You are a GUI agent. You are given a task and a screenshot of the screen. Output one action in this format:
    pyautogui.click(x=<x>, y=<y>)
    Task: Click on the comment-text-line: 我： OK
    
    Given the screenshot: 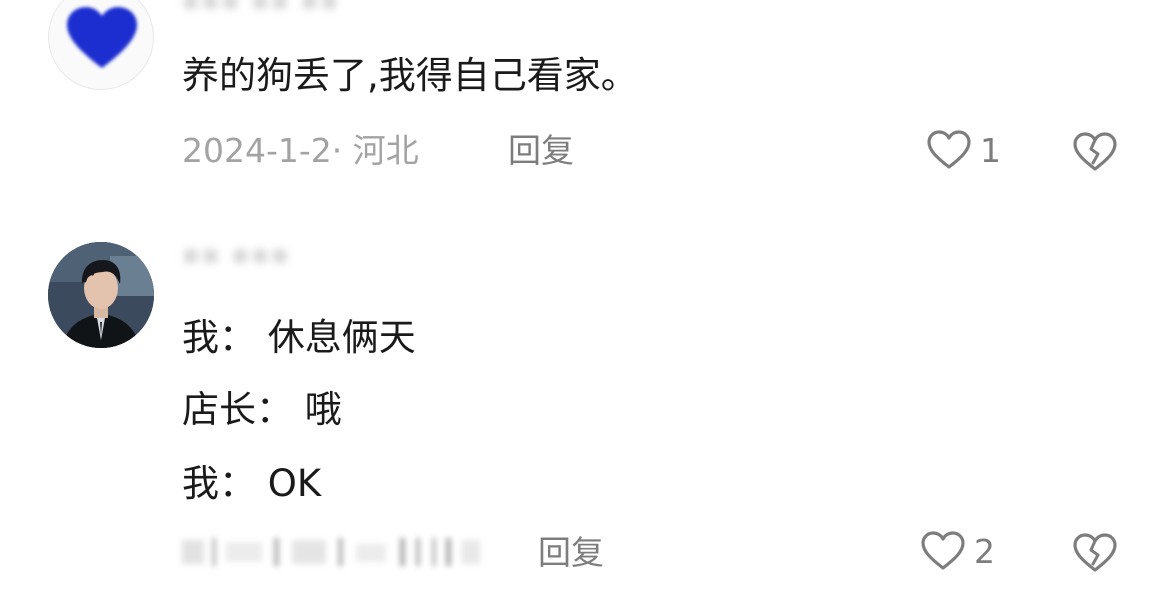 What is the action you would take?
    pyautogui.click(x=252, y=483)
    